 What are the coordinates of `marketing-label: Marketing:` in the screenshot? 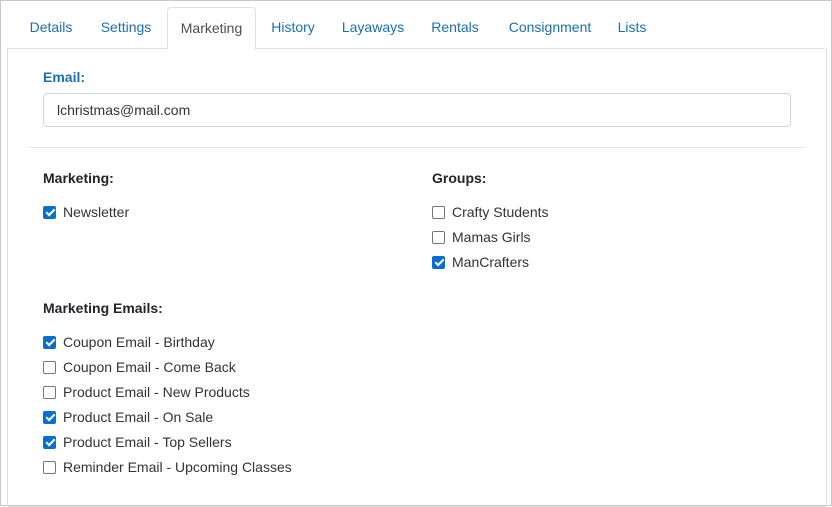 It's located at (78, 178).